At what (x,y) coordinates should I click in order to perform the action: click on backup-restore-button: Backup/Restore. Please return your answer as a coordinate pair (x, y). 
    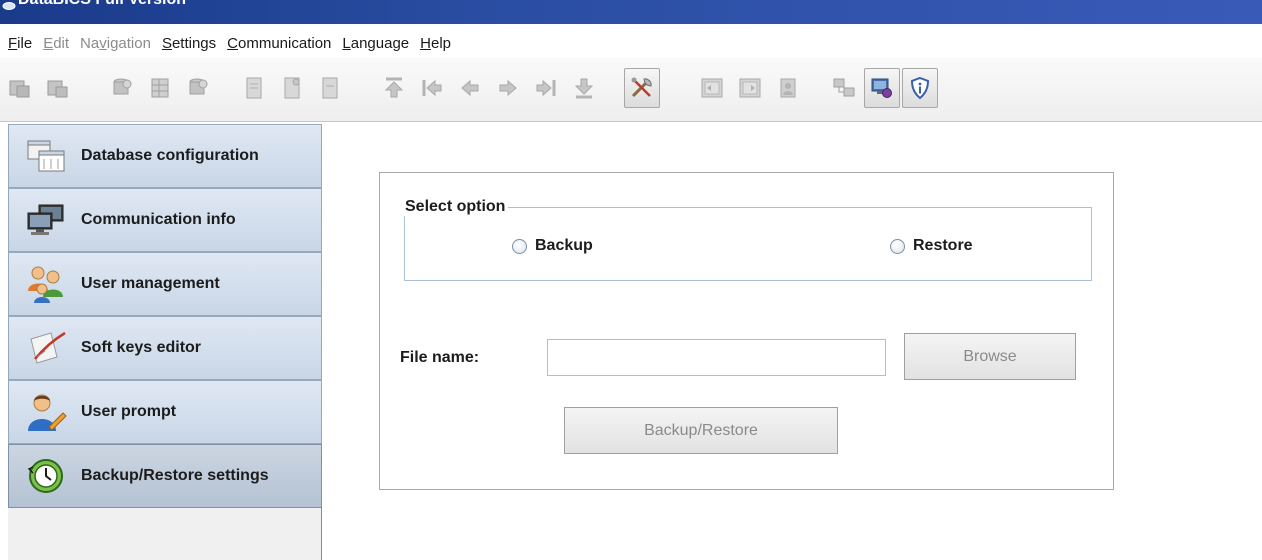
    Looking at the image, I should click on (701, 430).